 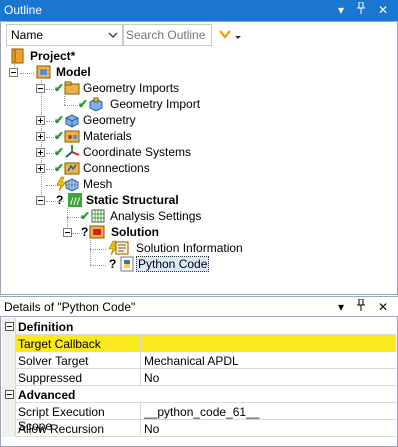 I want to click on tree-label-connections: Connections, so click(x=116, y=168).